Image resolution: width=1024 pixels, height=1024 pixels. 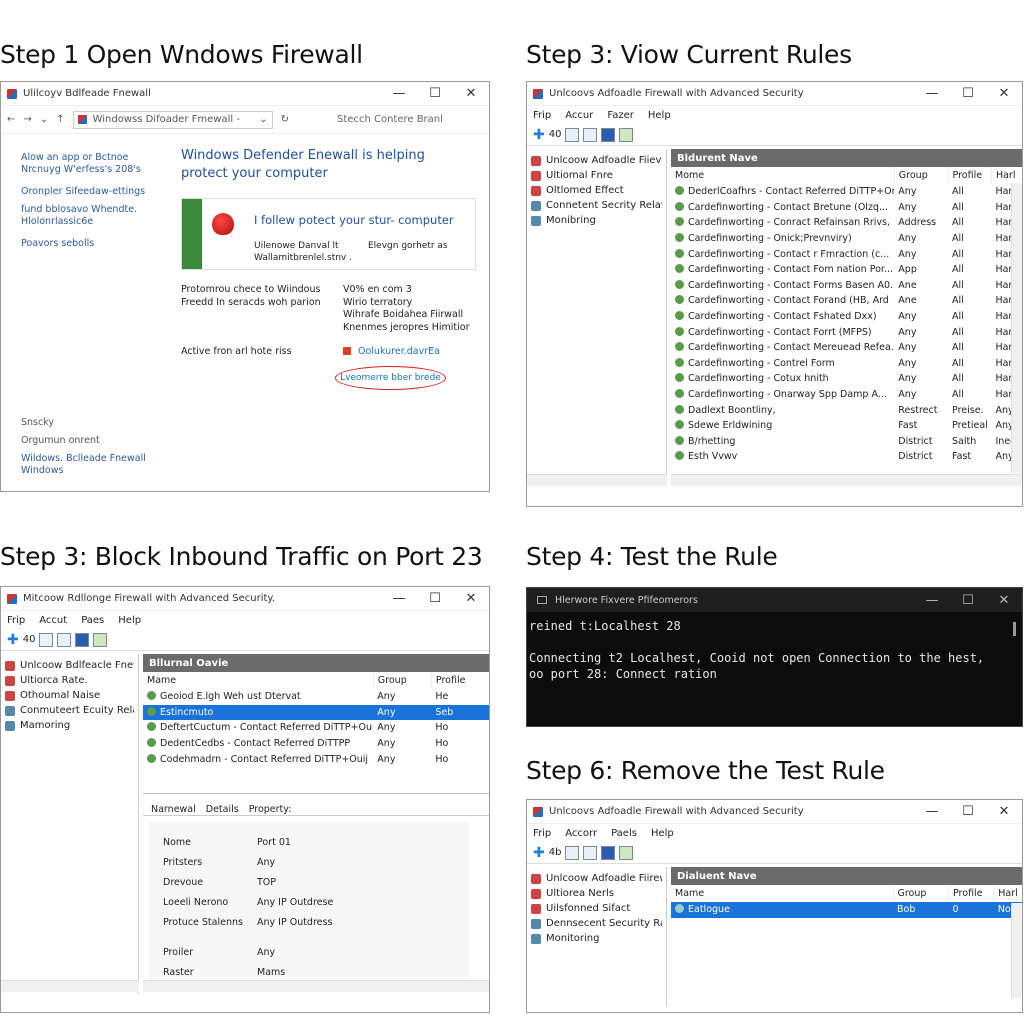 What do you see at coordinates (53, 620) in the screenshot?
I see `menu-action: Accut` at bounding box center [53, 620].